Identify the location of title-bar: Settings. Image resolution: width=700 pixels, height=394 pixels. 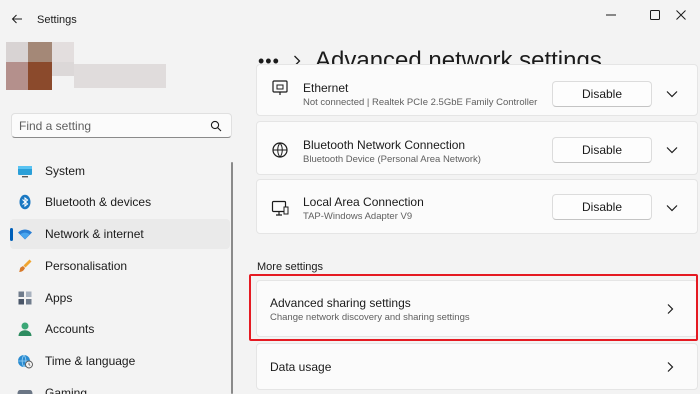
(350, 18).